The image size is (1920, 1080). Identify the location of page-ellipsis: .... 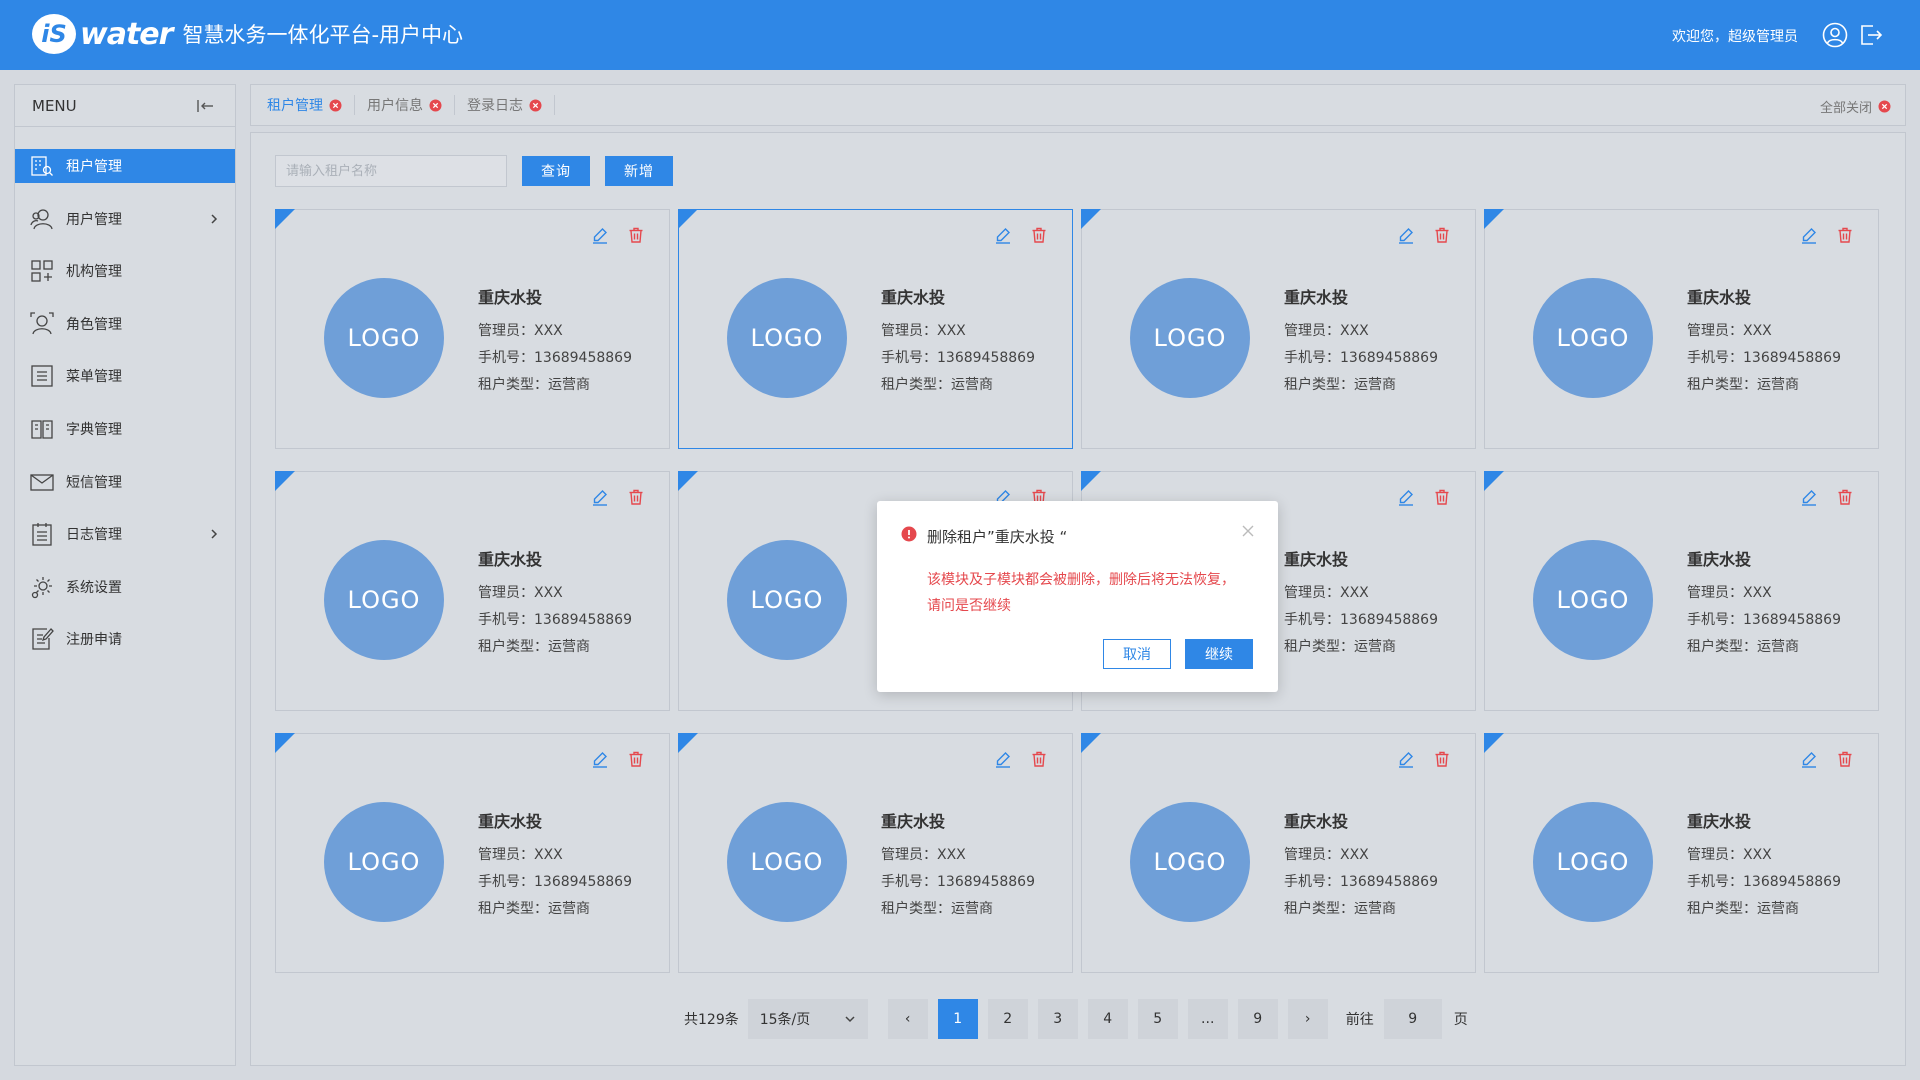
(1207, 1019).